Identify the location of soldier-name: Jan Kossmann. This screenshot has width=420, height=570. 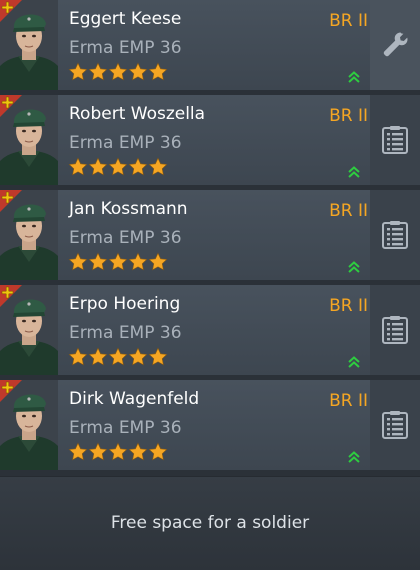
(128, 209).